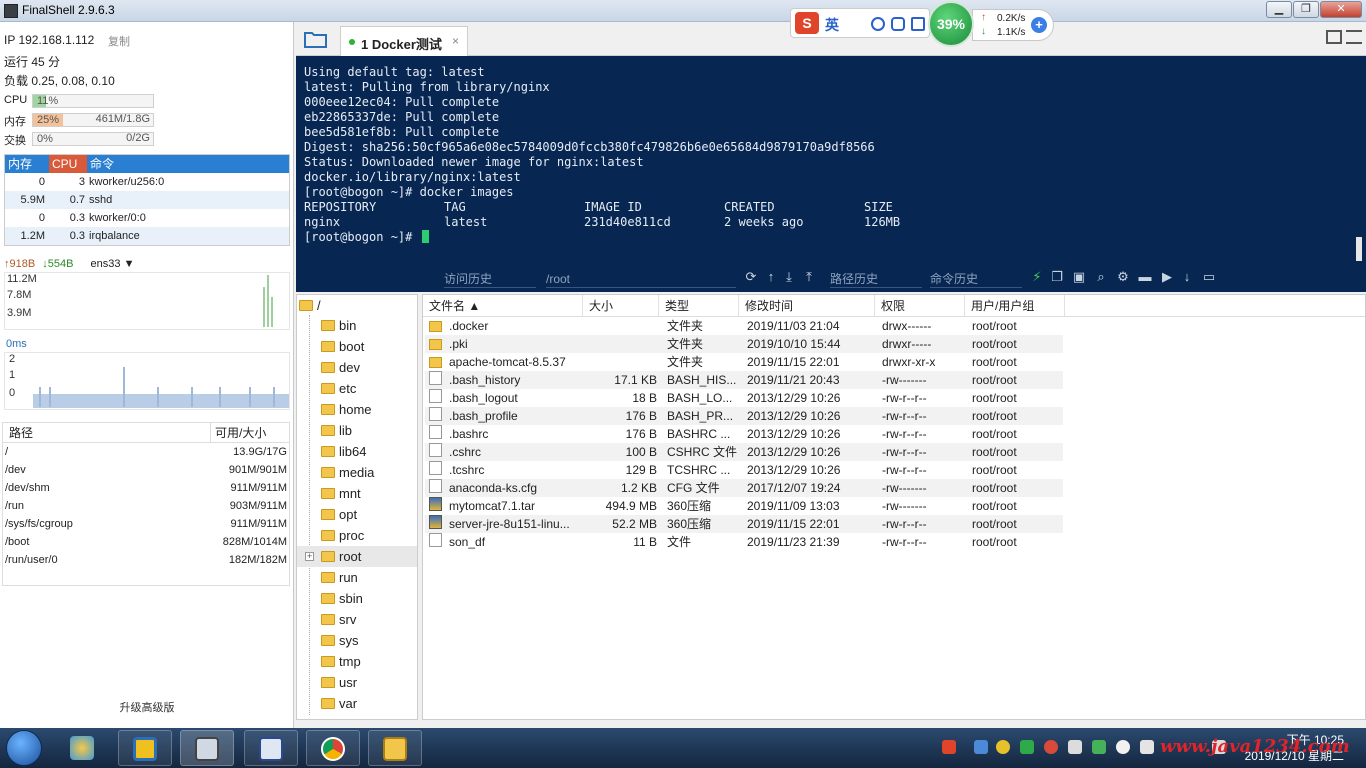 Image resolution: width=1366 pixels, height=768 pixels. Describe the element at coordinates (1079, 277) in the screenshot. I see `paste-icon: ▣` at that location.